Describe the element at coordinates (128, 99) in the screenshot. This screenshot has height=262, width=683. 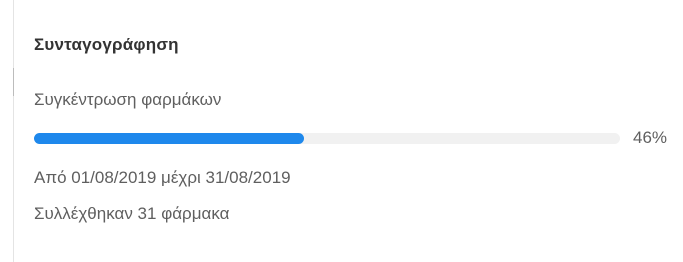
I see `card-subtitle: Συγκέντρωση φαρμάκων` at that location.